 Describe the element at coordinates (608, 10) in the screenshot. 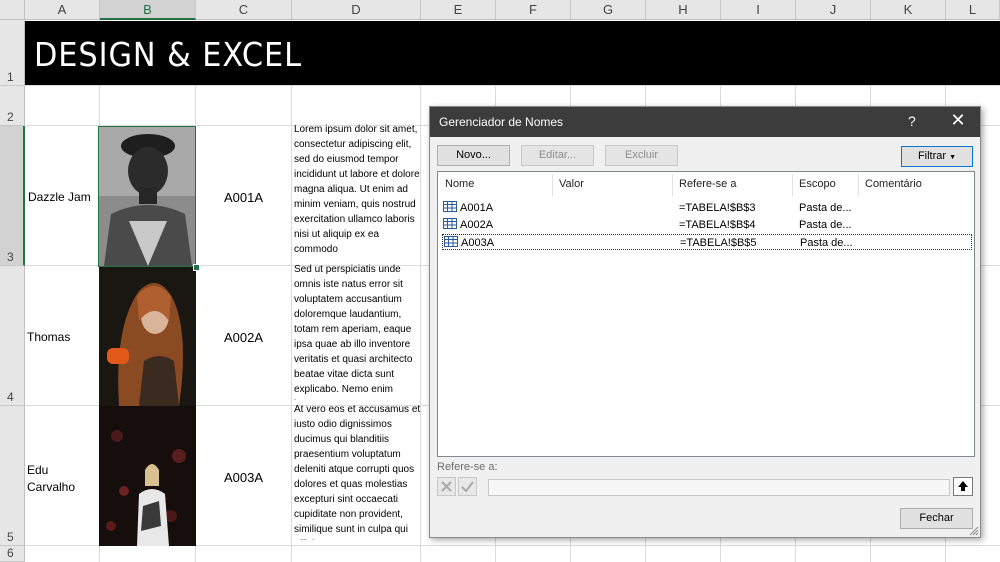

I see `column-header-g: G` at that location.